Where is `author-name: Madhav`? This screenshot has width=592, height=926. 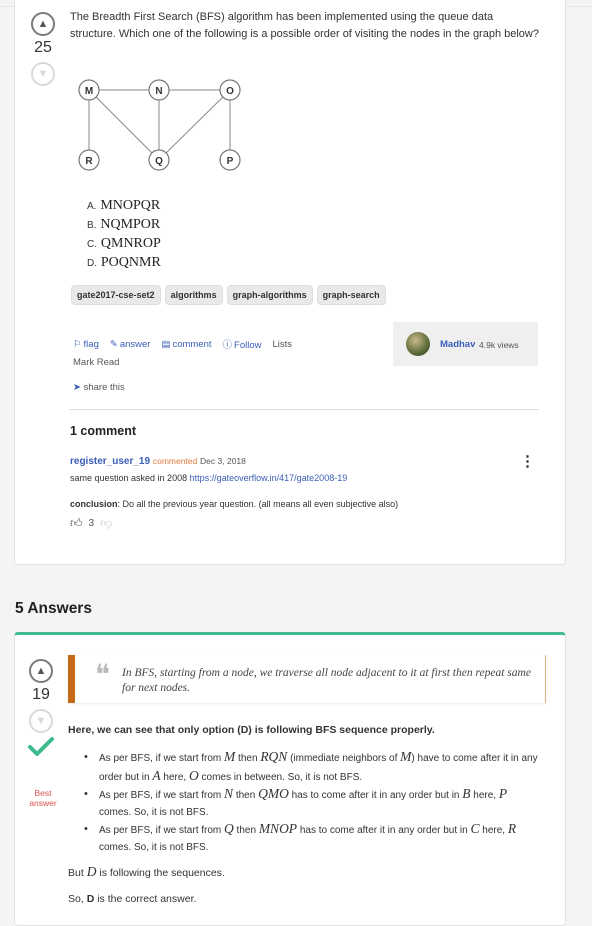
author-name: Madhav is located at coordinates (457, 344).